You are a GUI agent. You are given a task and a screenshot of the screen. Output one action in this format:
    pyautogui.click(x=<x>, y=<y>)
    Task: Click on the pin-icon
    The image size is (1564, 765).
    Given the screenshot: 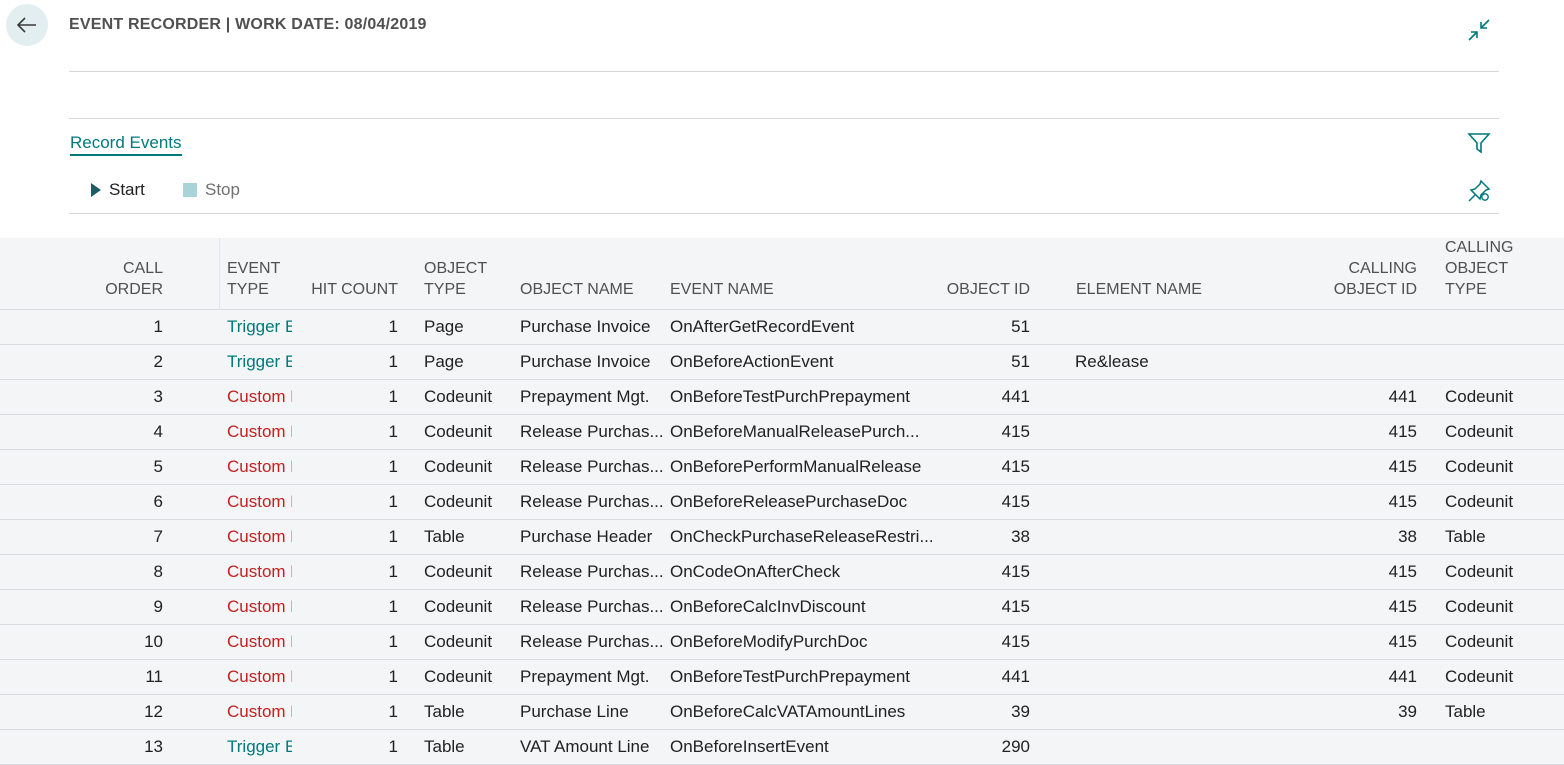 What is the action you would take?
    pyautogui.click(x=1479, y=193)
    